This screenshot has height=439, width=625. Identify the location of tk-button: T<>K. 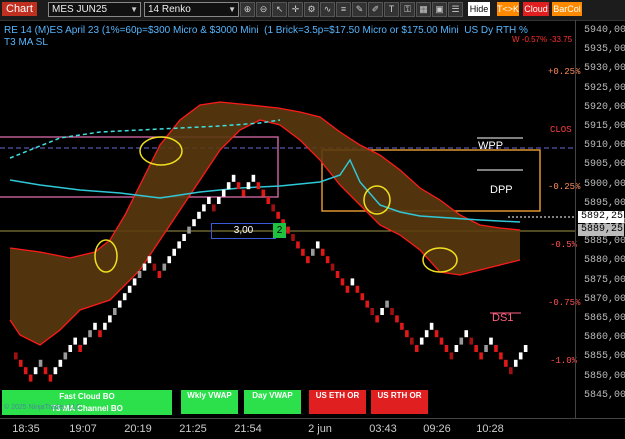
(508, 9).